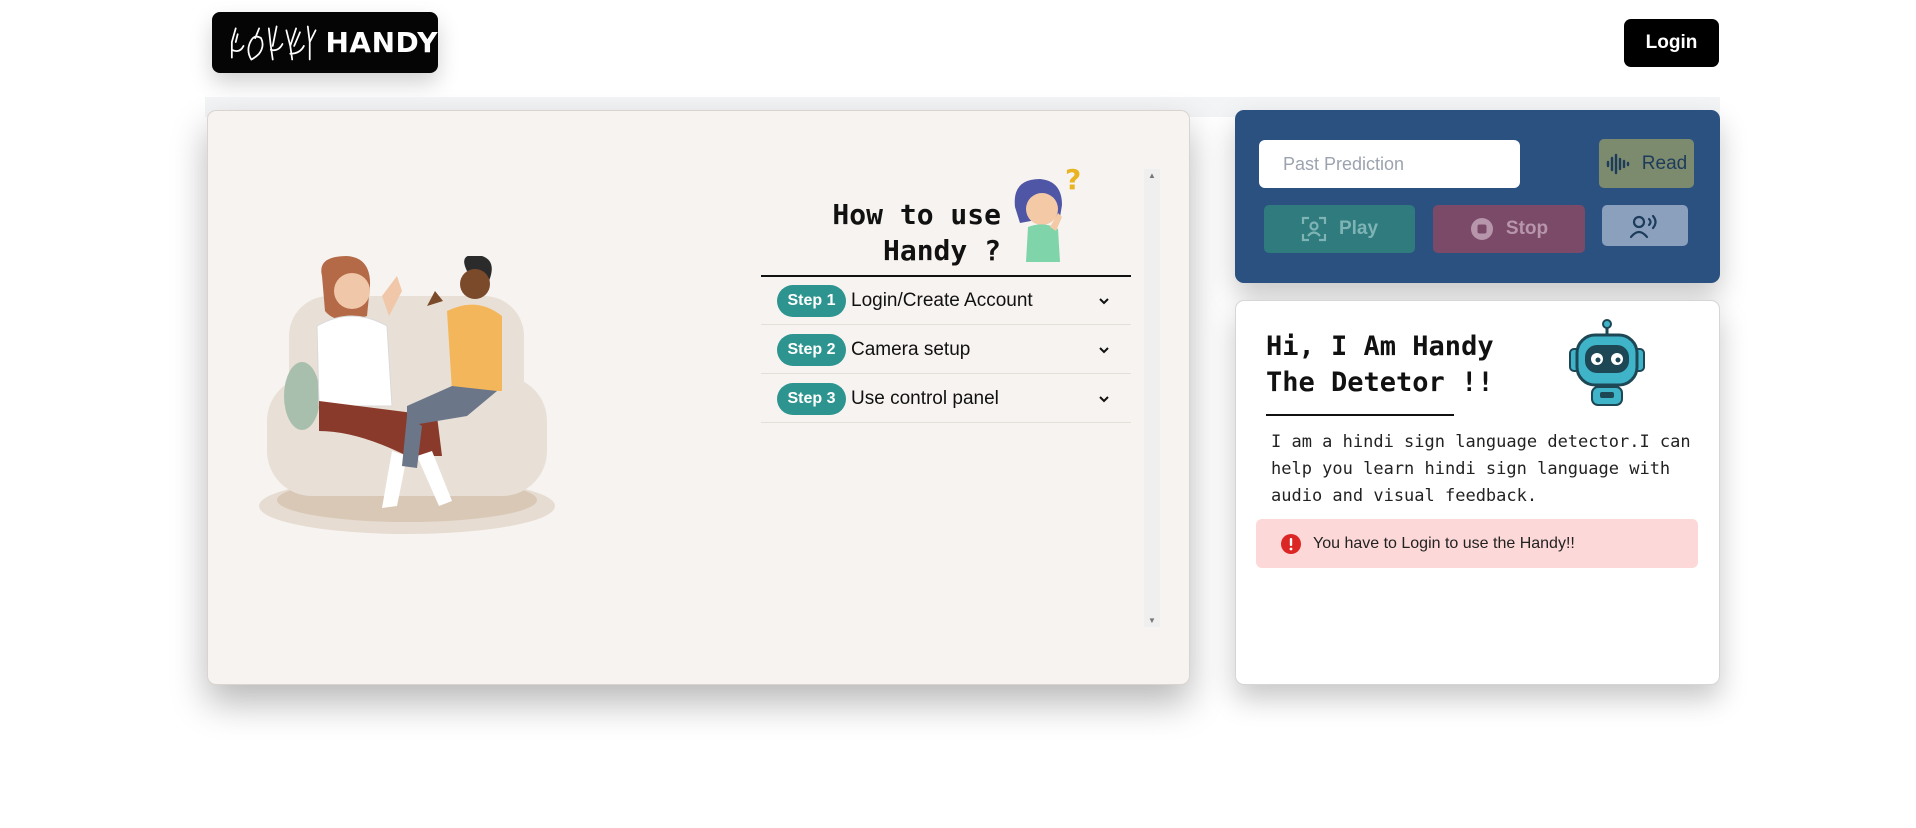  Describe the element at coordinates (1358, 228) in the screenshot. I see `play-label: Play` at that location.